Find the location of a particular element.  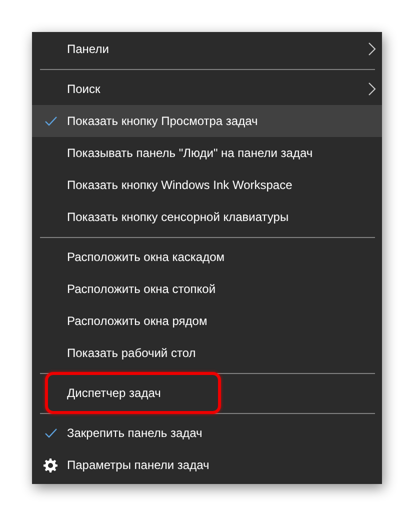

menu-item: Показать рабочий стол is located at coordinates (207, 353).